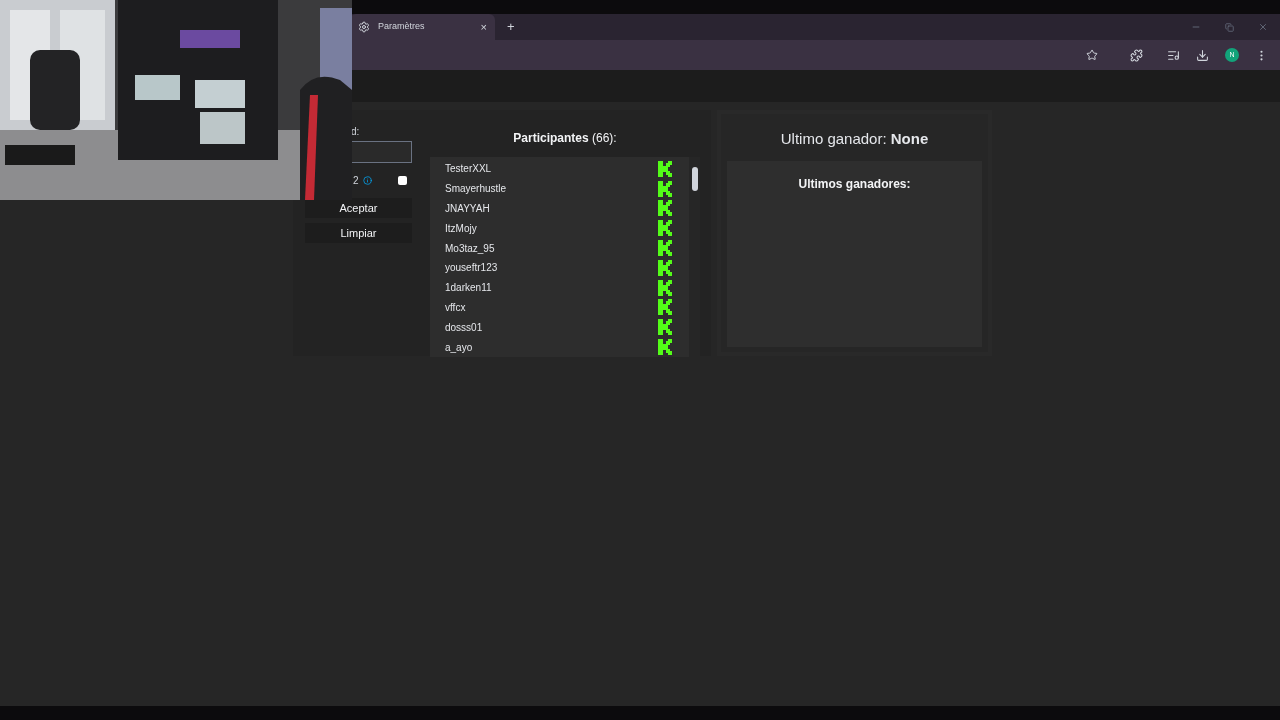 Image resolution: width=1280 pixels, height=720 pixels. Describe the element at coordinates (358, 208) in the screenshot. I see `action-button: Aceptar` at that location.